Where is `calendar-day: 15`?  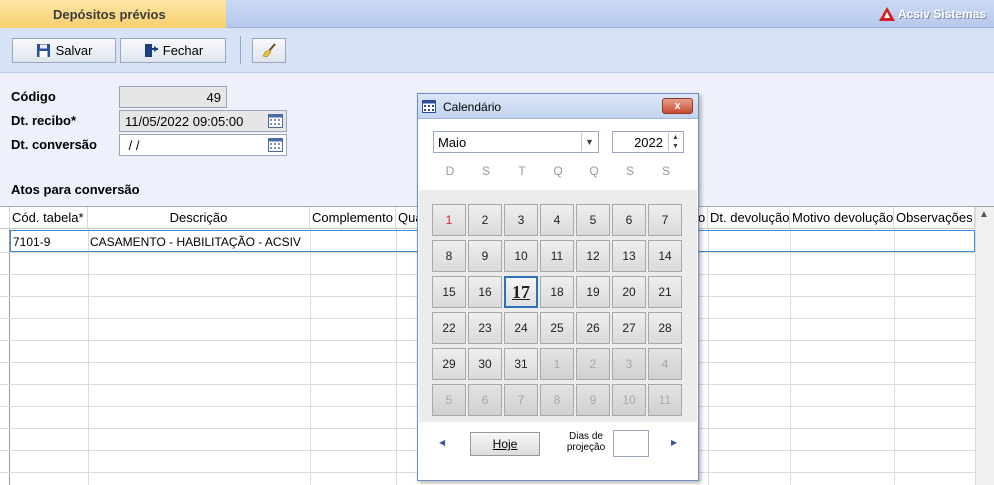 calendar-day: 15 is located at coordinates (449, 292).